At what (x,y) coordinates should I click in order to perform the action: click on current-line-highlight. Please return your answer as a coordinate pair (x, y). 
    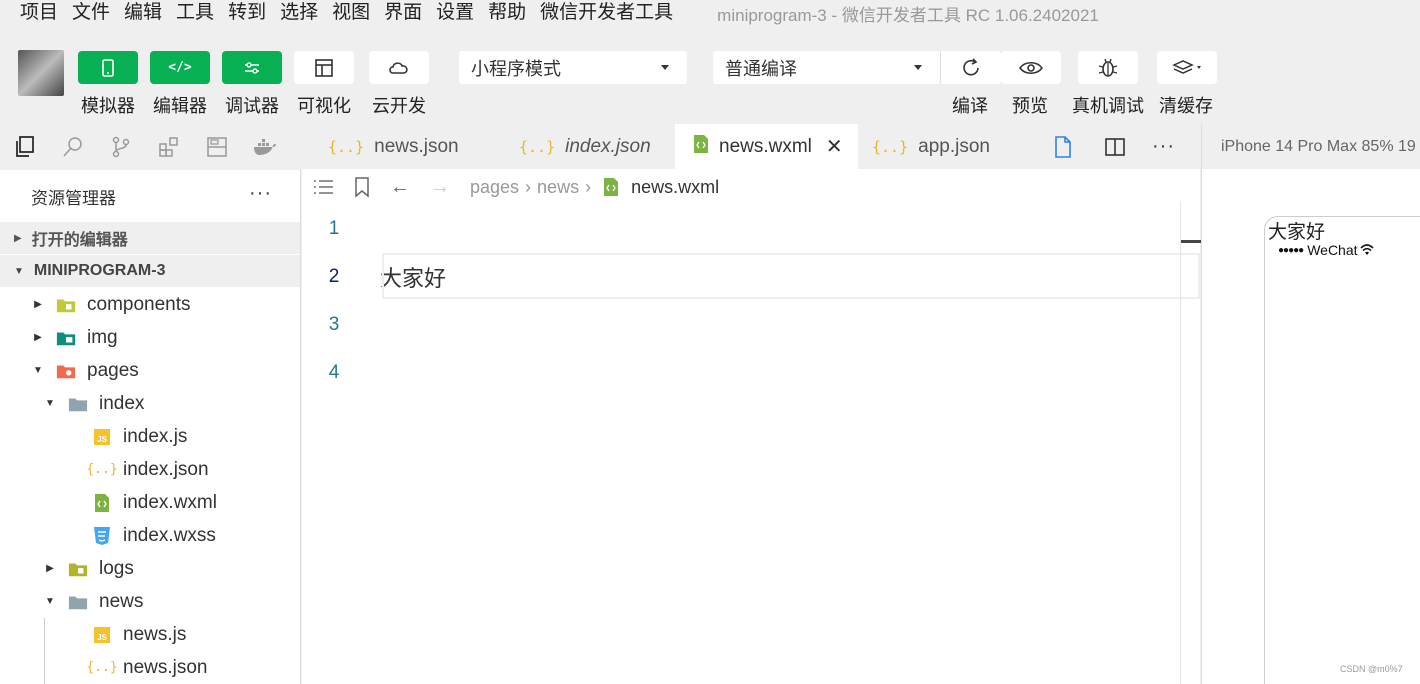
    Looking at the image, I should click on (791, 276).